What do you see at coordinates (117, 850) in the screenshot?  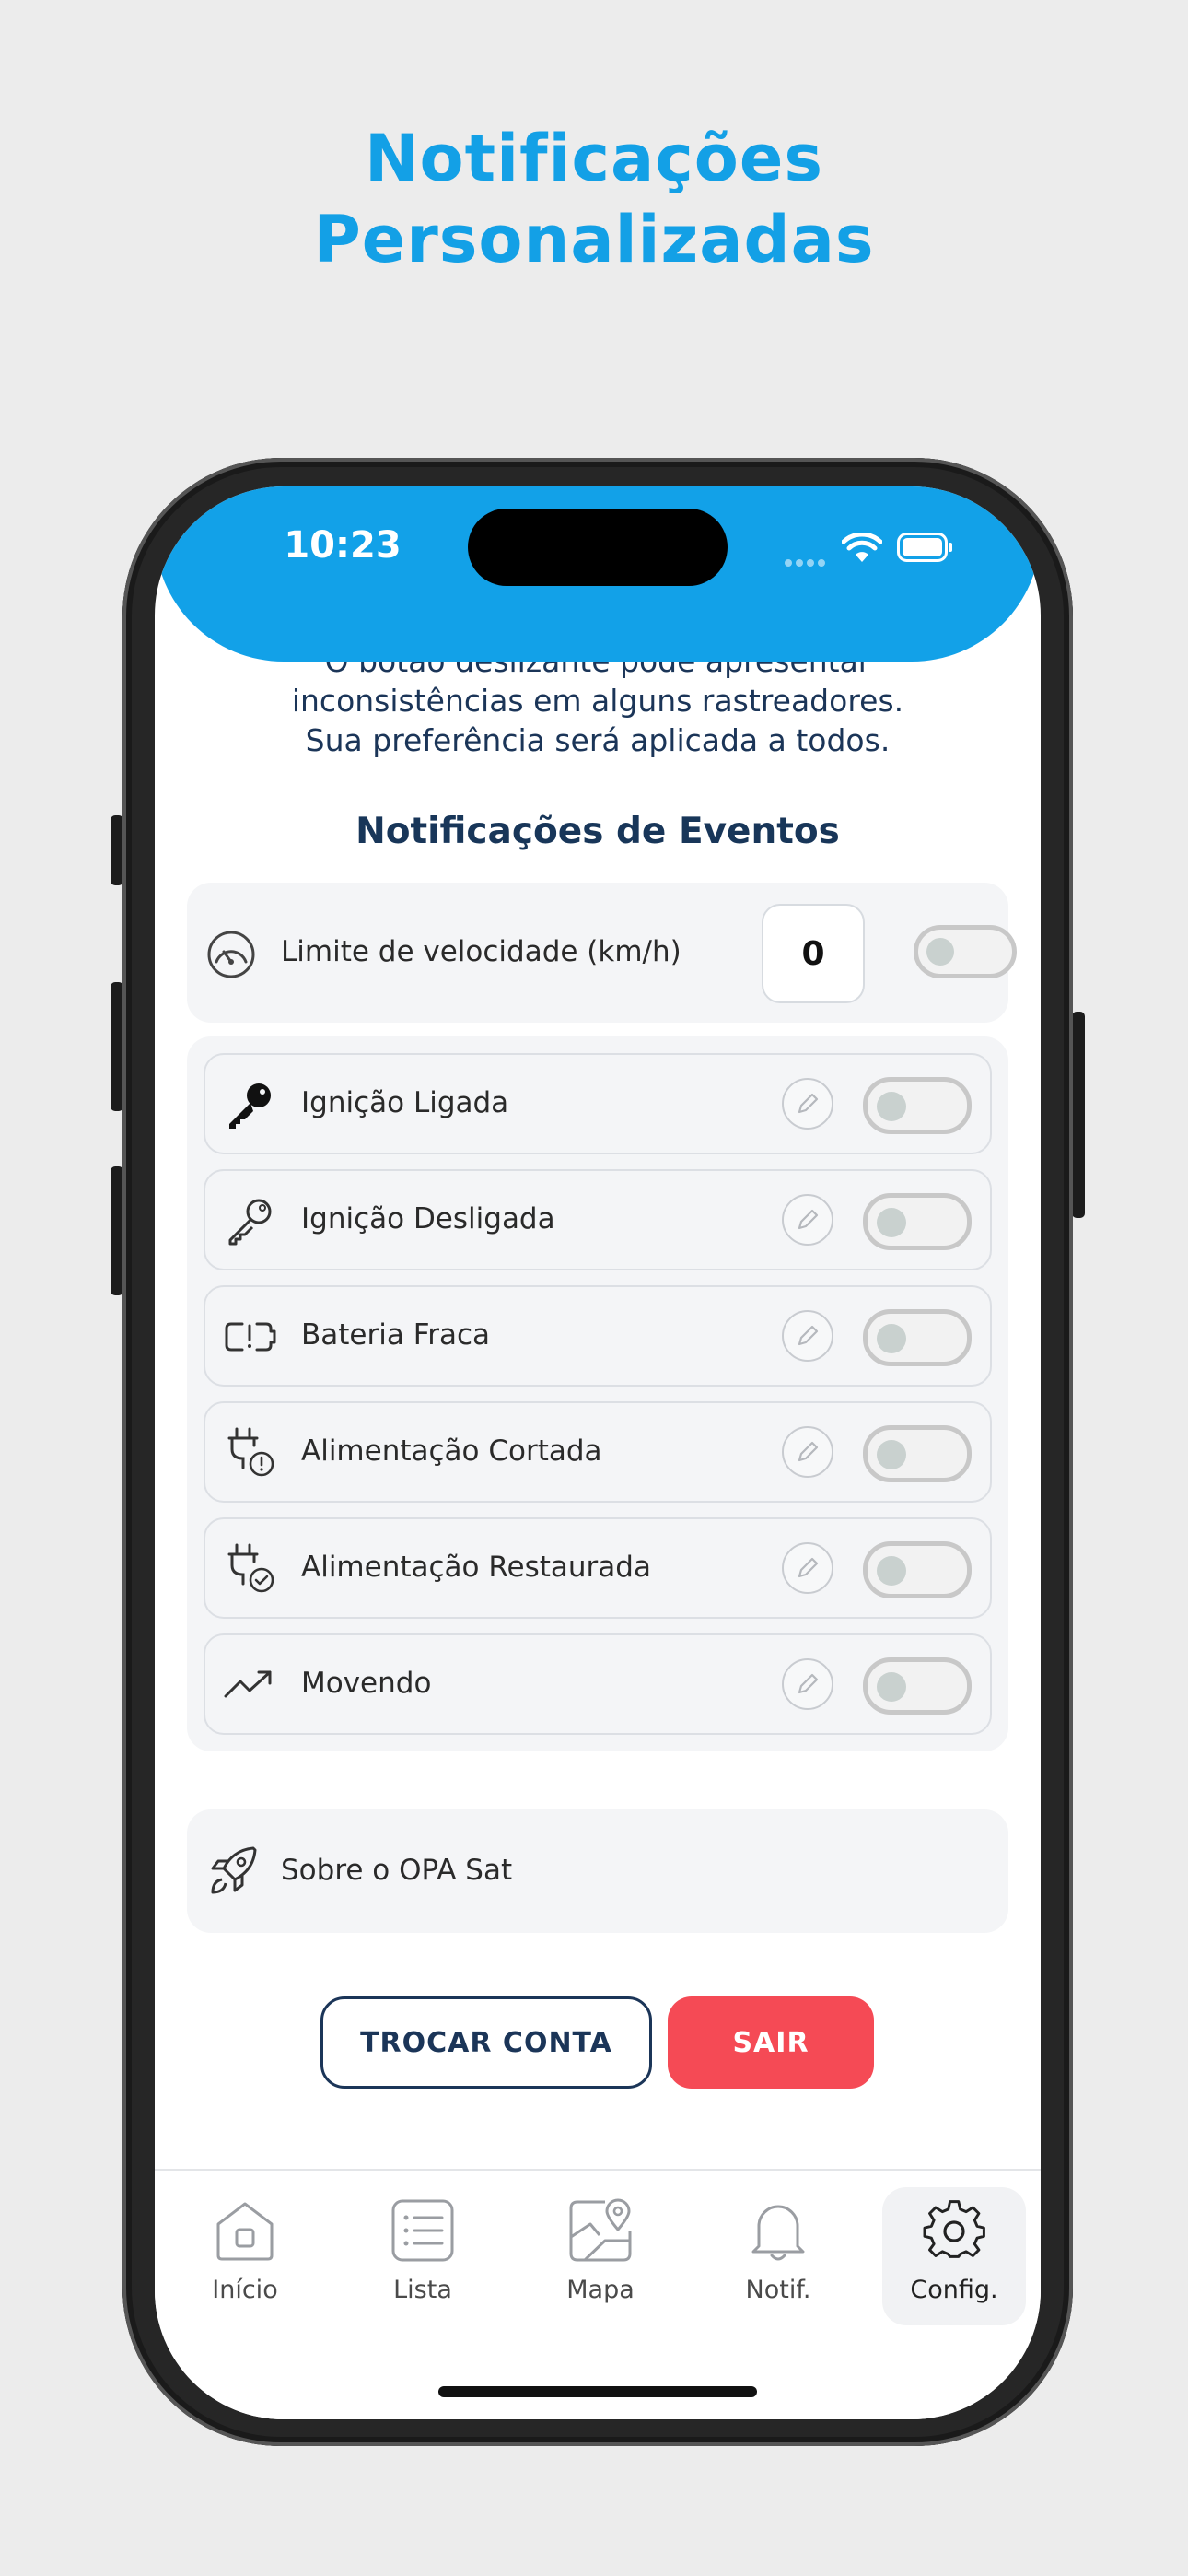 I see `mute-switch` at bounding box center [117, 850].